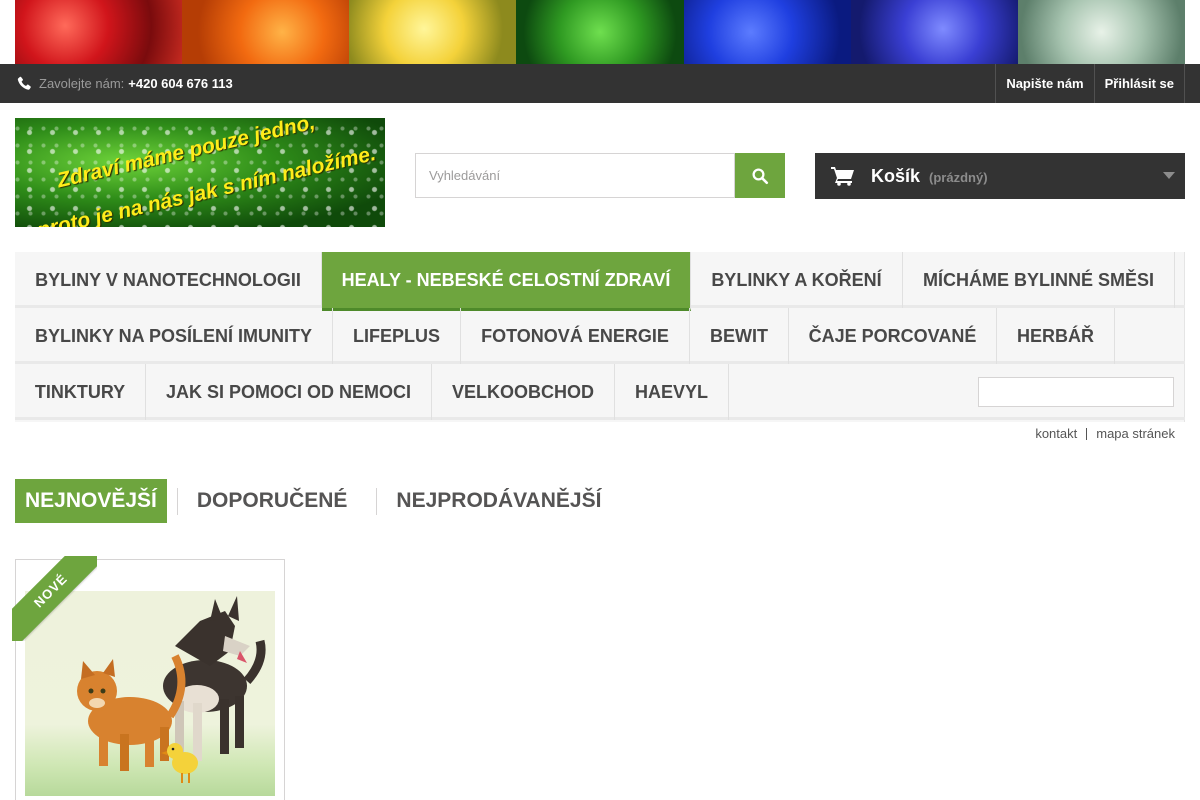 Image resolution: width=1200 pixels, height=800 pixels. What do you see at coordinates (82, 83) in the screenshot?
I see `phone-label: Zavolejte nám:` at bounding box center [82, 83].